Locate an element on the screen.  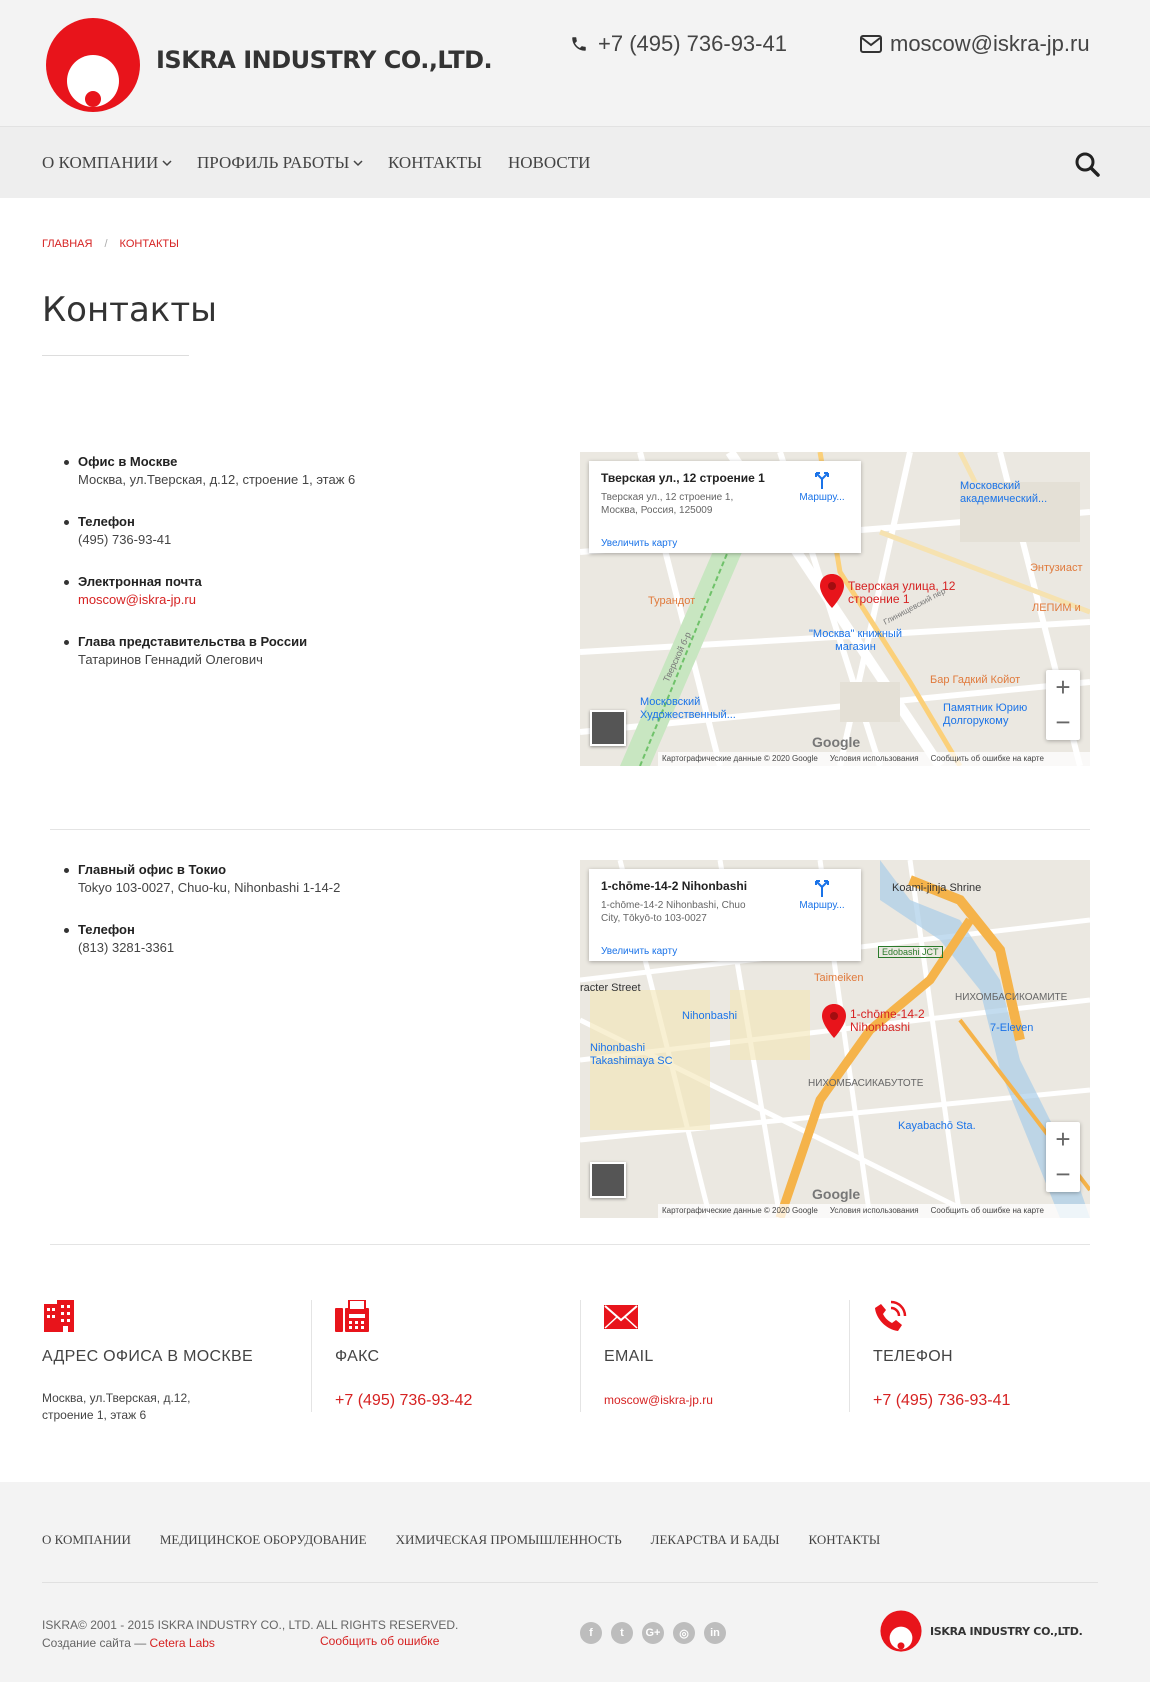
fax-icon is located at coordinates (352, 1316).